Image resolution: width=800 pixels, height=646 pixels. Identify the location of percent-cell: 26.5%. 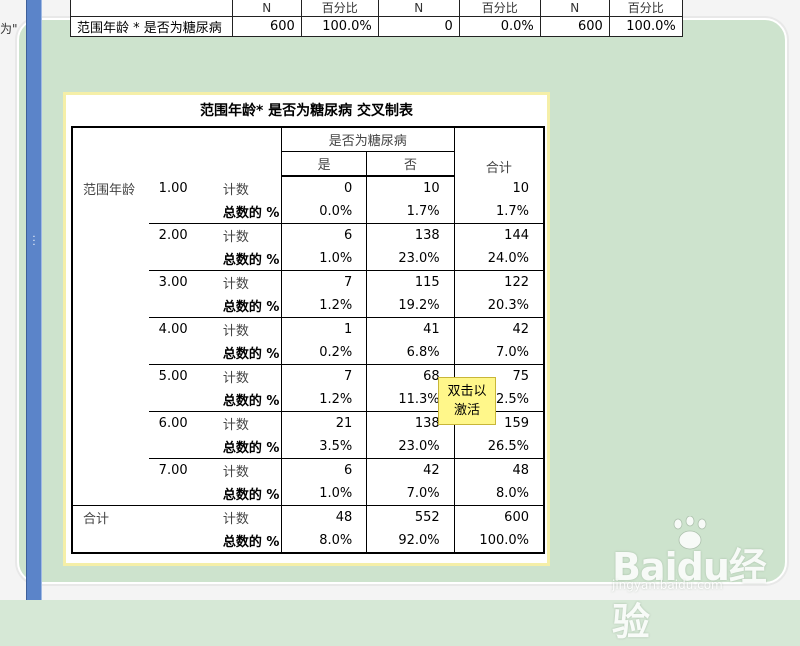
(498, 447).